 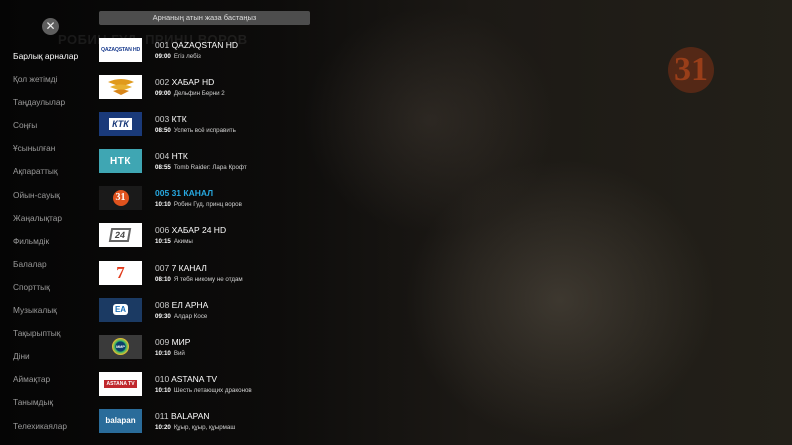 I want to click on channel-number: 008, so click(x=162, y=304).